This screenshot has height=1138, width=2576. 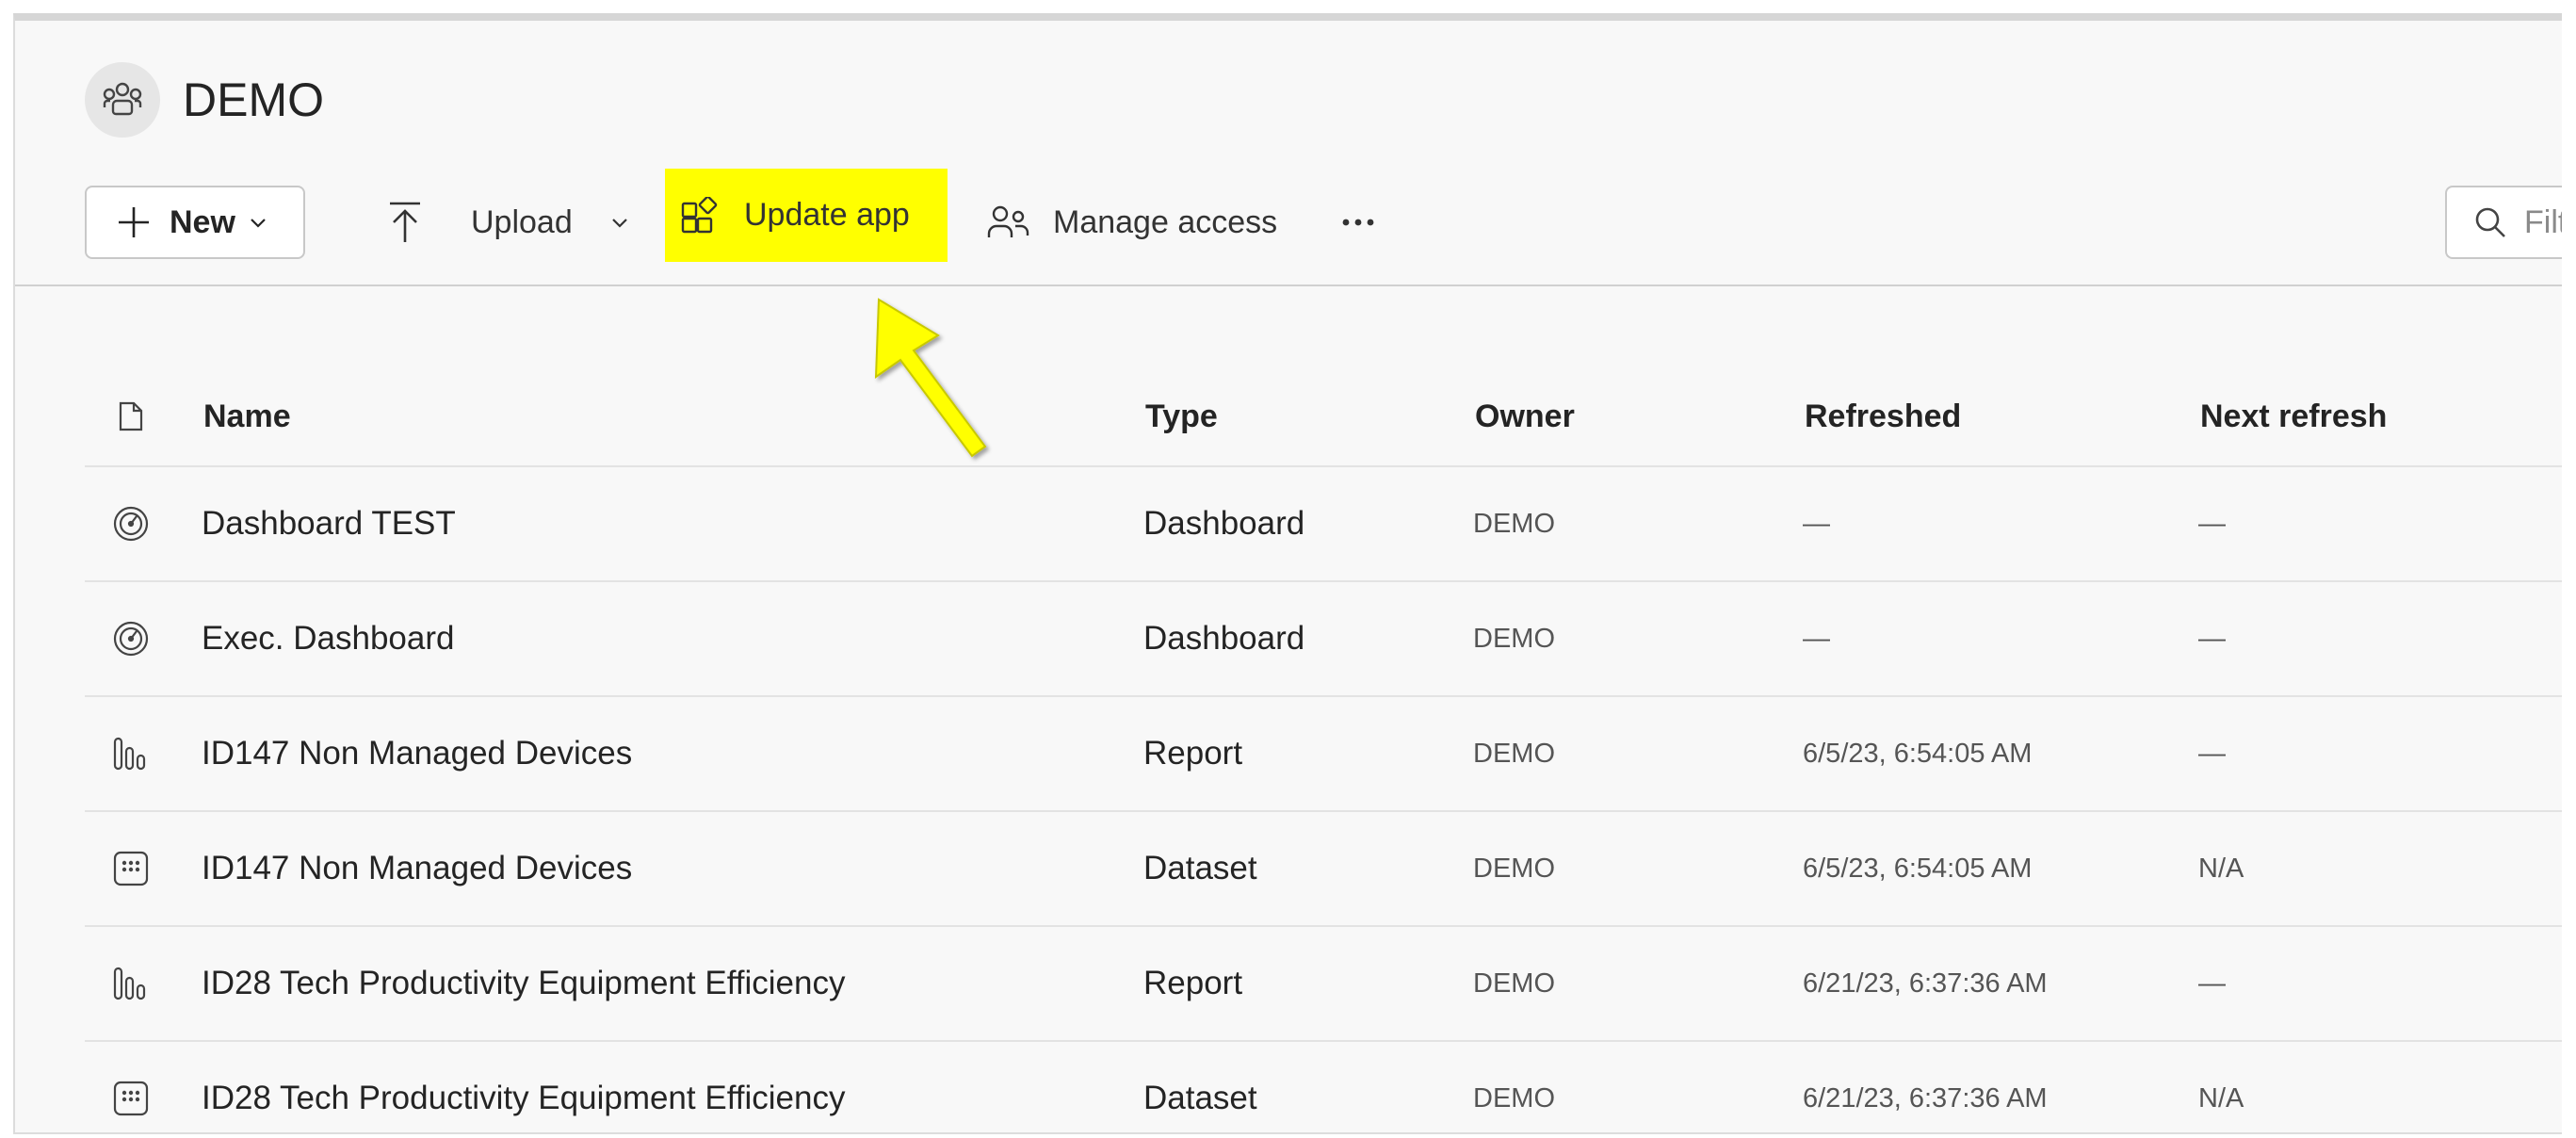 What do you see at coordinates (1310, 416) in the screenshot?
I see `column-header-type: Type` at bounding box center [1310, 416].